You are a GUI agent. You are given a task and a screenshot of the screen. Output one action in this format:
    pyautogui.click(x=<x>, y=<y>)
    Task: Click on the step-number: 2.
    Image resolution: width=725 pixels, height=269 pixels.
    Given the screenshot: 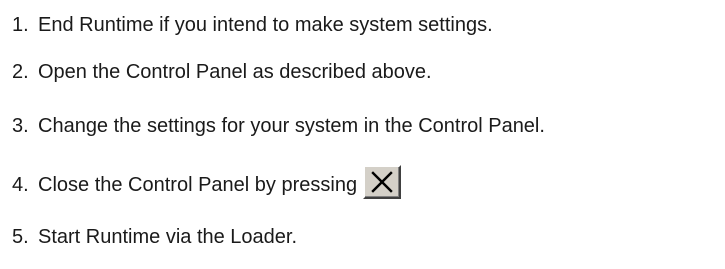 What is the action you would take?
    pyautogui.click(x=20, y=72)
    